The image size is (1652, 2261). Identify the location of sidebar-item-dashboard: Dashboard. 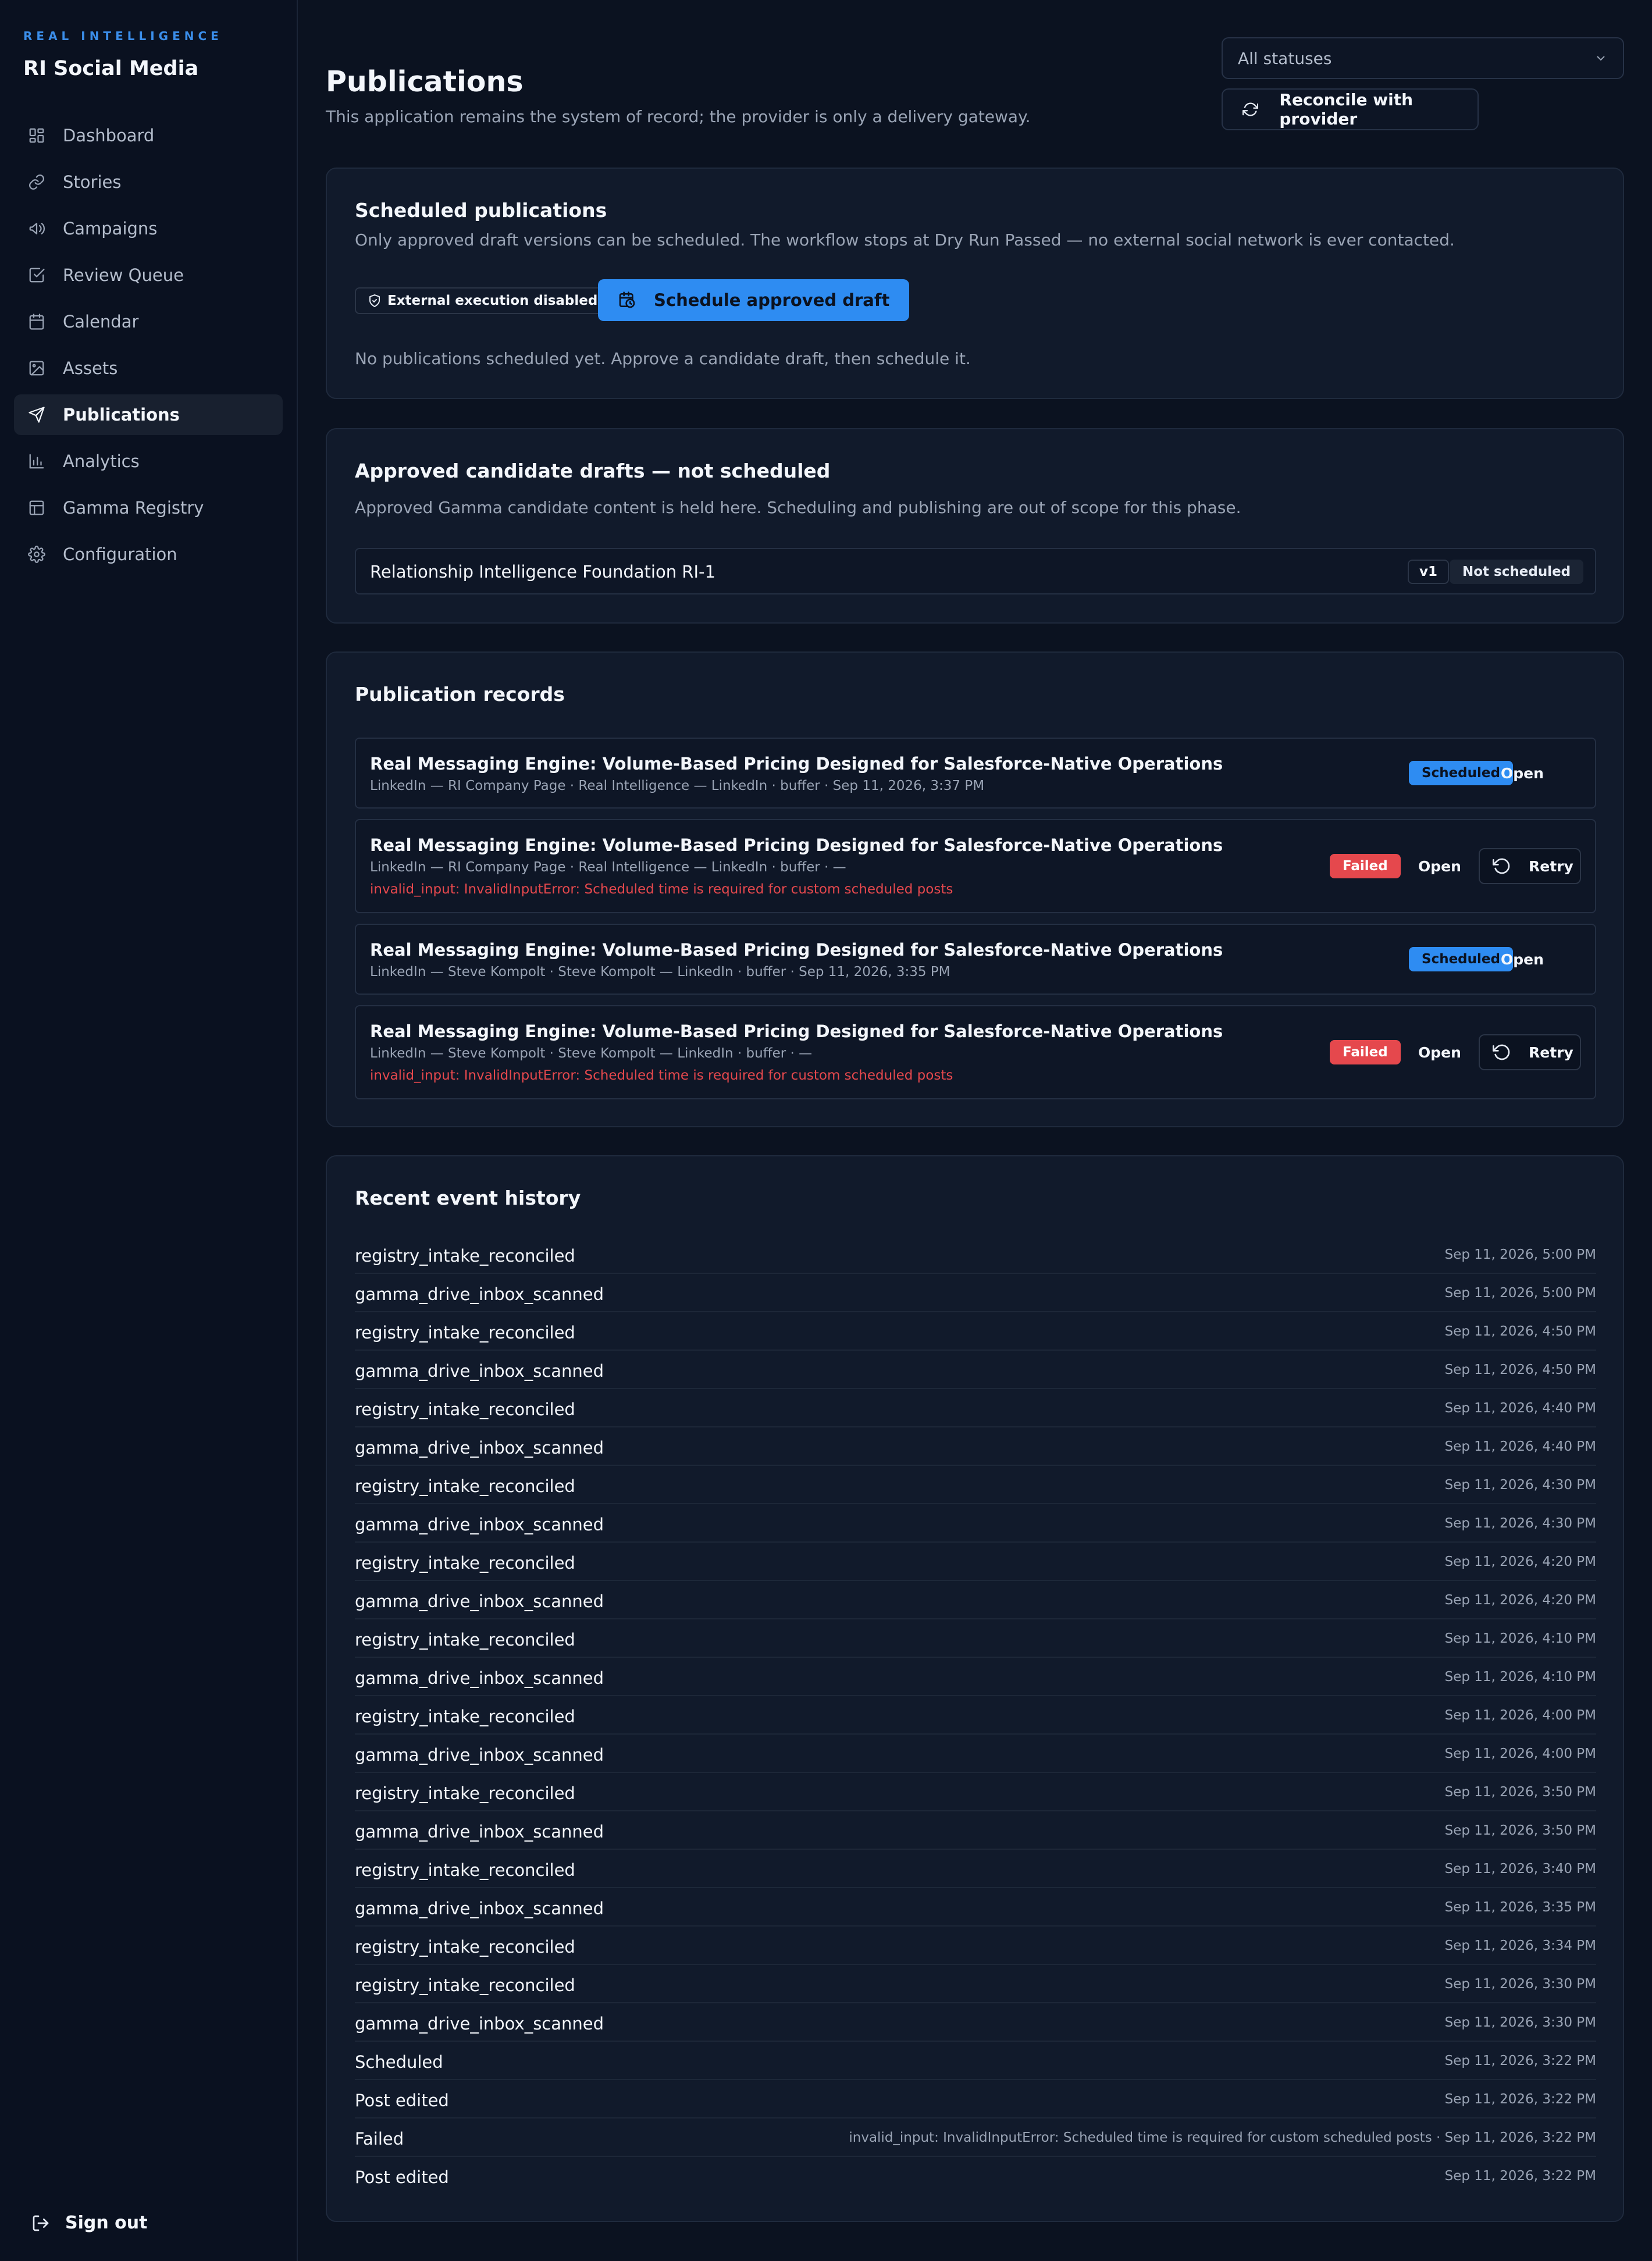
(148, 135).